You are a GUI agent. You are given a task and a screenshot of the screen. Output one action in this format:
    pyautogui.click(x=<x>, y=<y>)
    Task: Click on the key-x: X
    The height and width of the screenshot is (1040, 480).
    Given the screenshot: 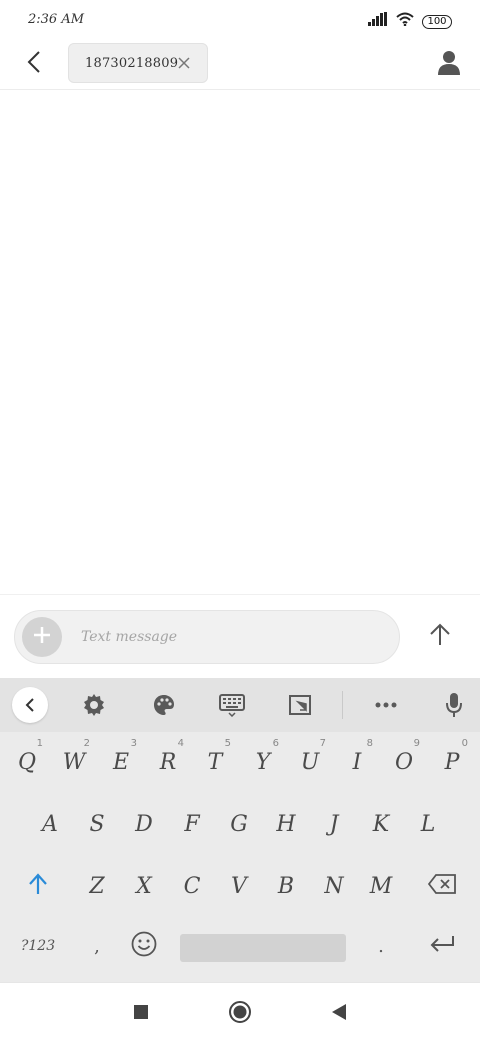 What is the action you would take?
    pyautogui.click(x=144, y=886)
    